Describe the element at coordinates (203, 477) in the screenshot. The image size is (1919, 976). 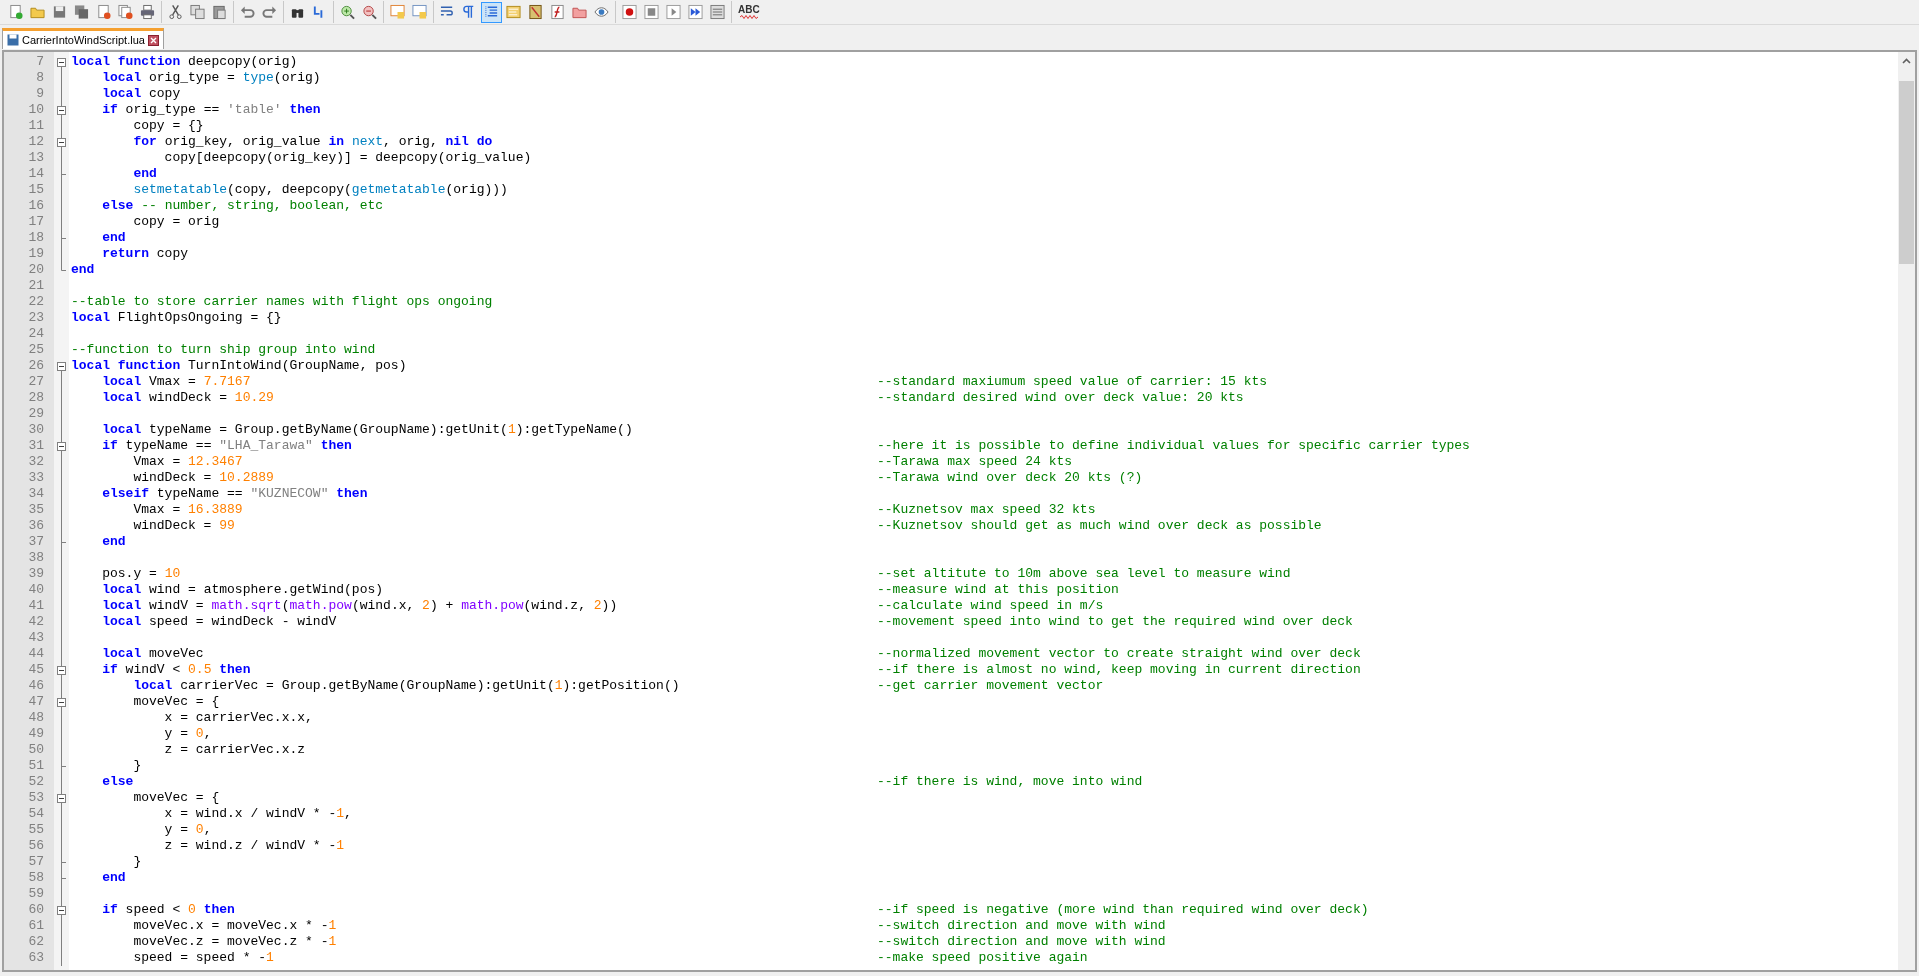
I see `code-line: windDeck = 10.2889` at that location.